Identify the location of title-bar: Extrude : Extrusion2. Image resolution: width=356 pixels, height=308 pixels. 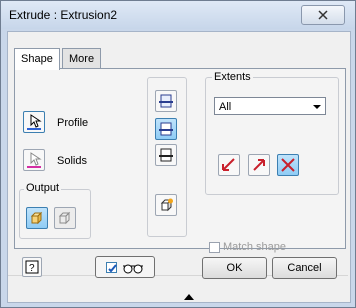
(178, 15).